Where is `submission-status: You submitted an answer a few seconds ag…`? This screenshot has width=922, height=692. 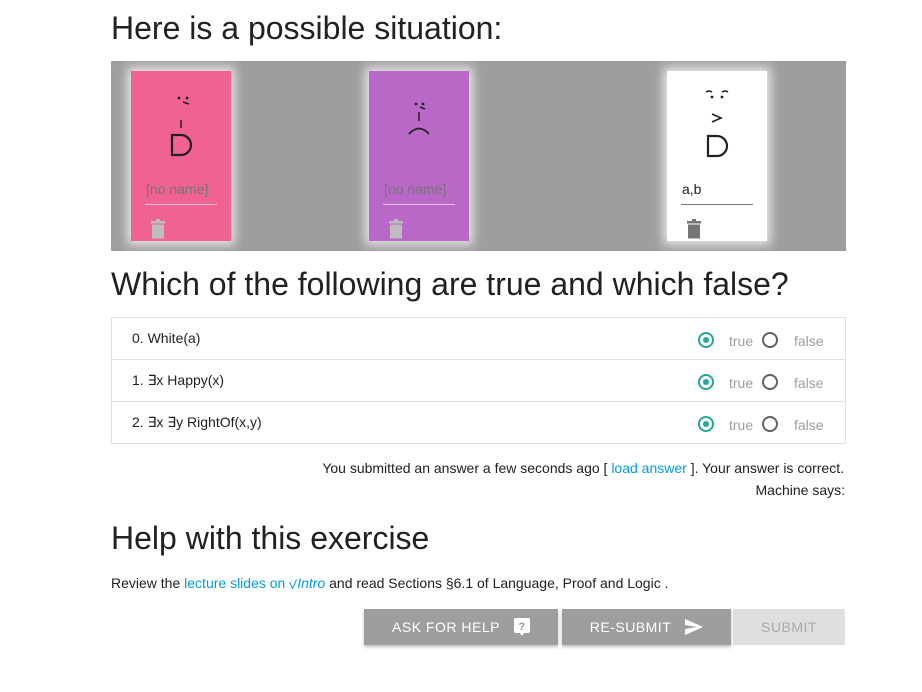
submission-status: You submitted an answer a few seconds ag… is located at coordinates (583, 468).